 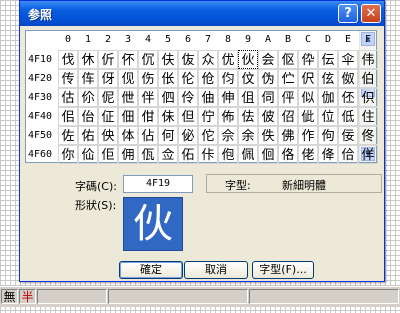 I want to click on char-cell: 伝, so click(x=328, y=59).